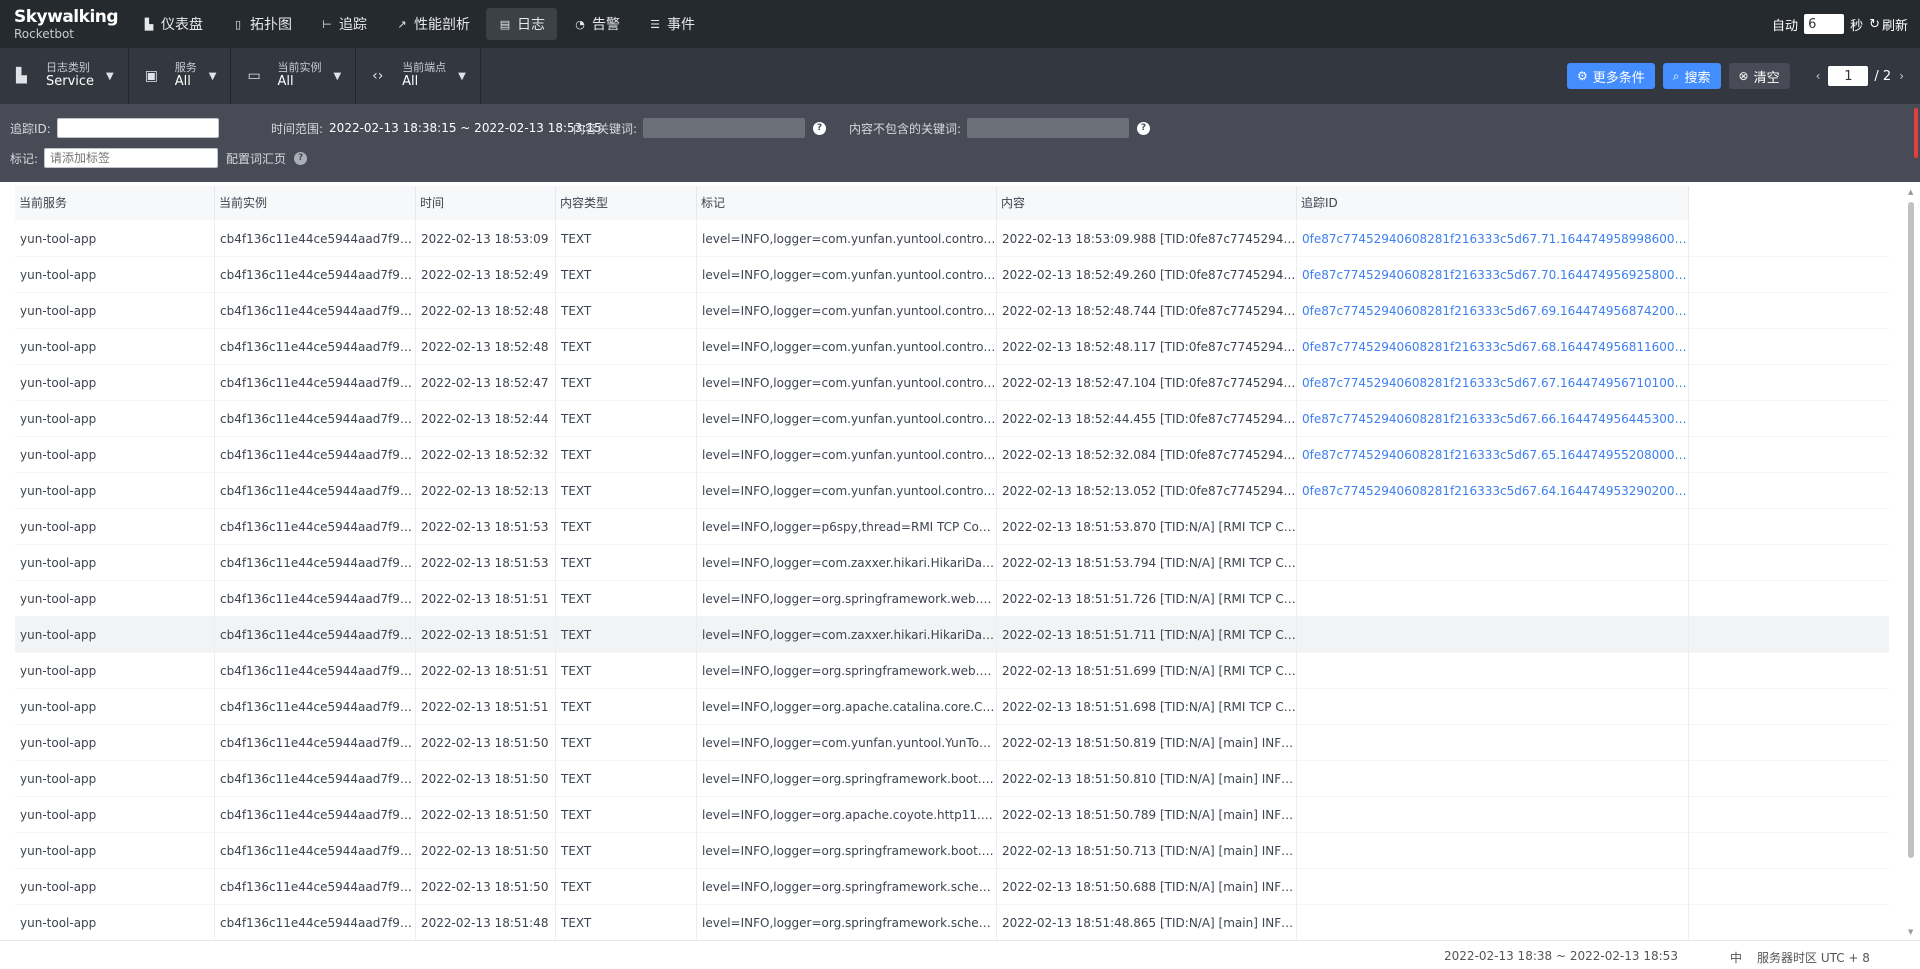 This screenshot has width=1920, height=969. What do you see at coordinates (294, 76) in the screenshot?
I see `instance-select: ▭ 当前实例 All ▼` at bounding box center [294, 76].